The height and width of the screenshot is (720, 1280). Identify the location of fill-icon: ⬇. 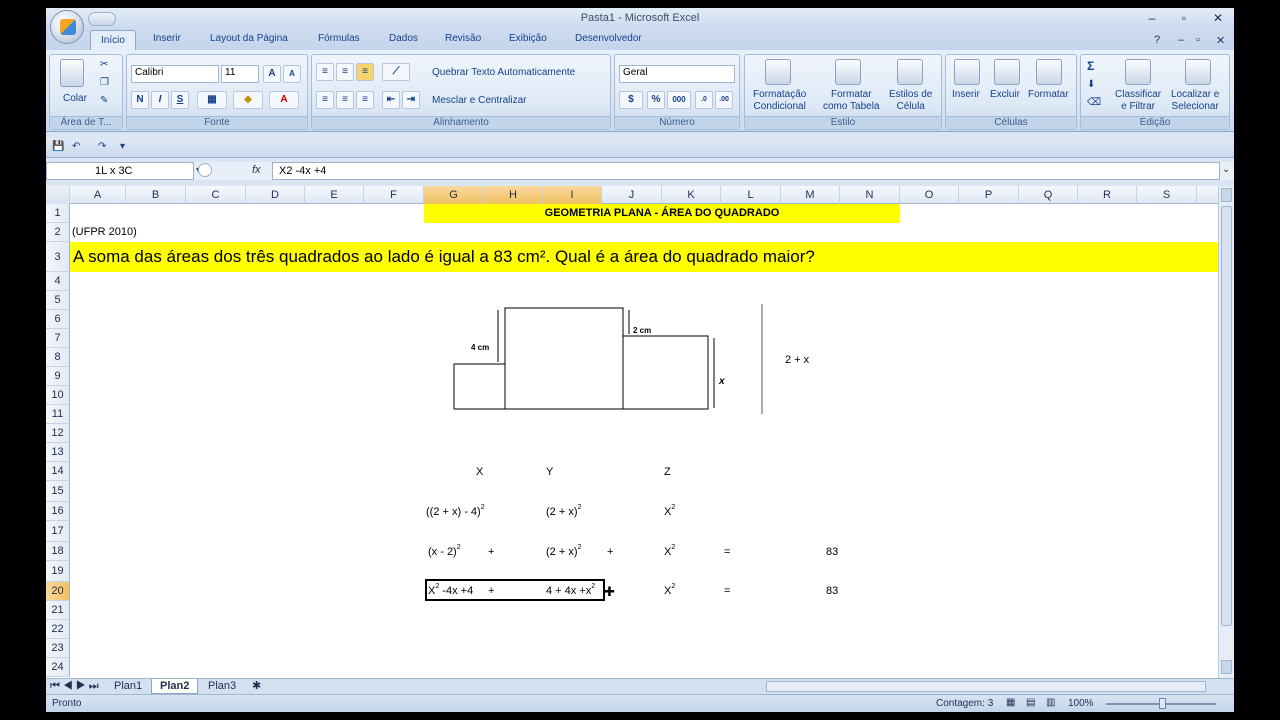
(1091, 84).